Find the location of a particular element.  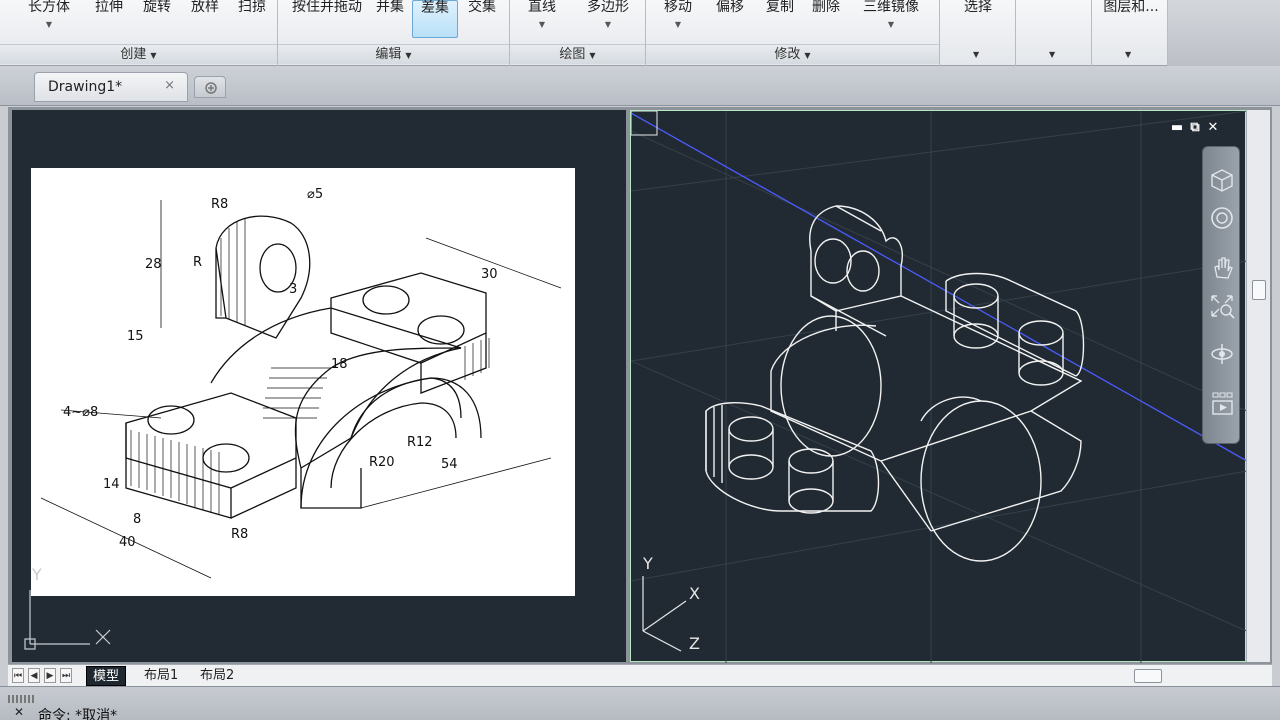

ucs-icon-right is located at coordinates (664, 614).